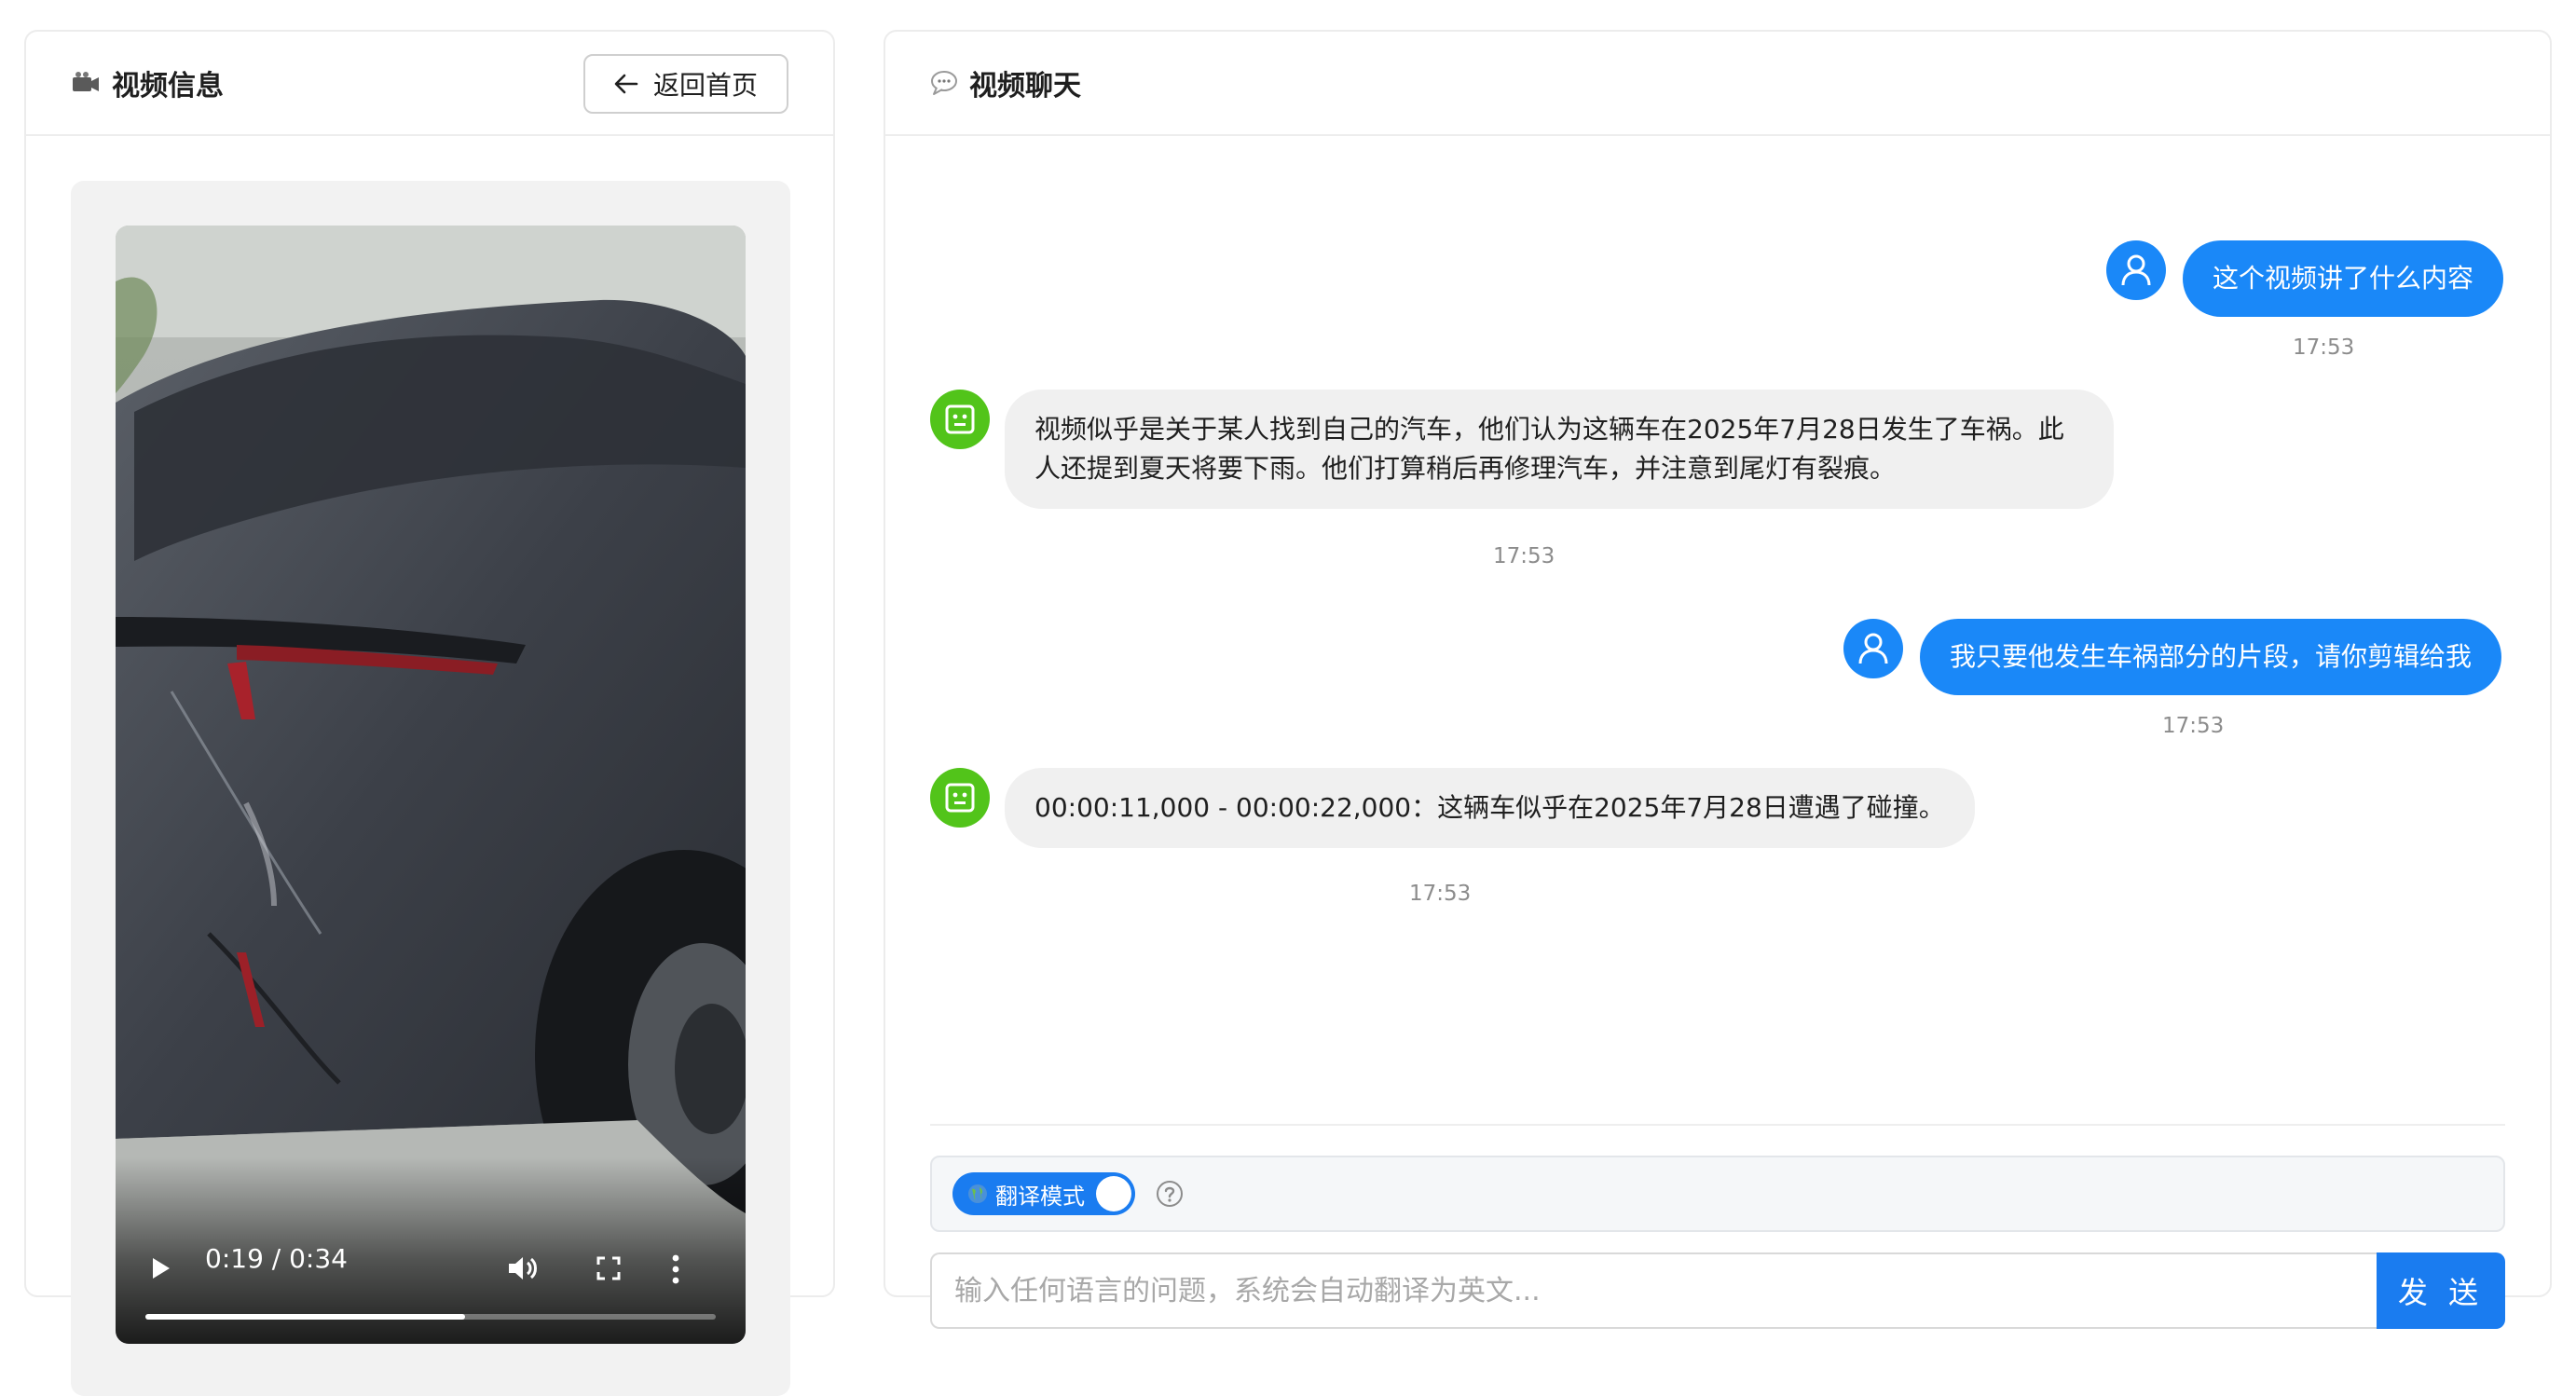  I want to click on chat-divider, so click(1717, 1125).